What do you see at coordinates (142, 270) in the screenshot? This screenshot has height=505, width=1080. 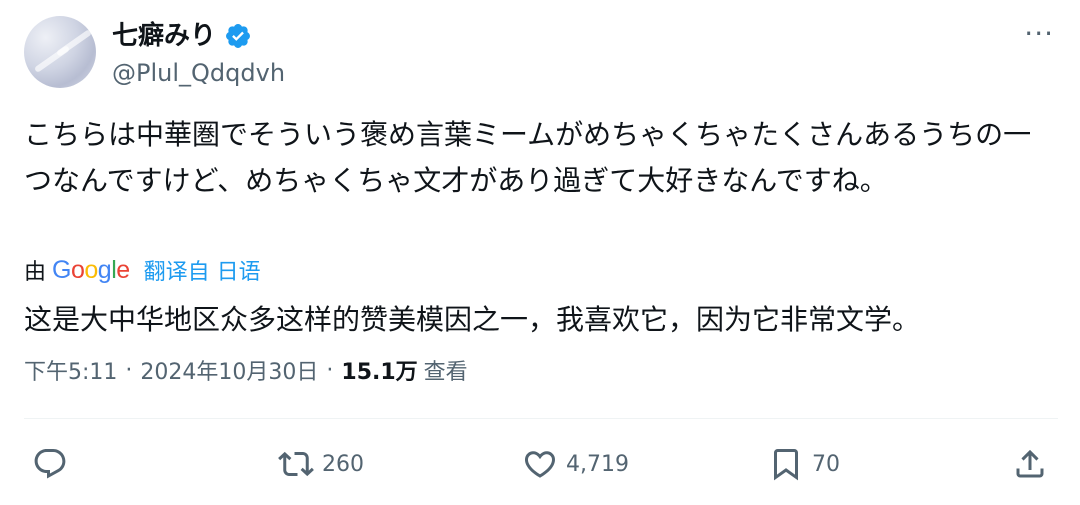 I see `translation-attribution: 由 Google 翻译自 日语` at bounding box center [142, 270].